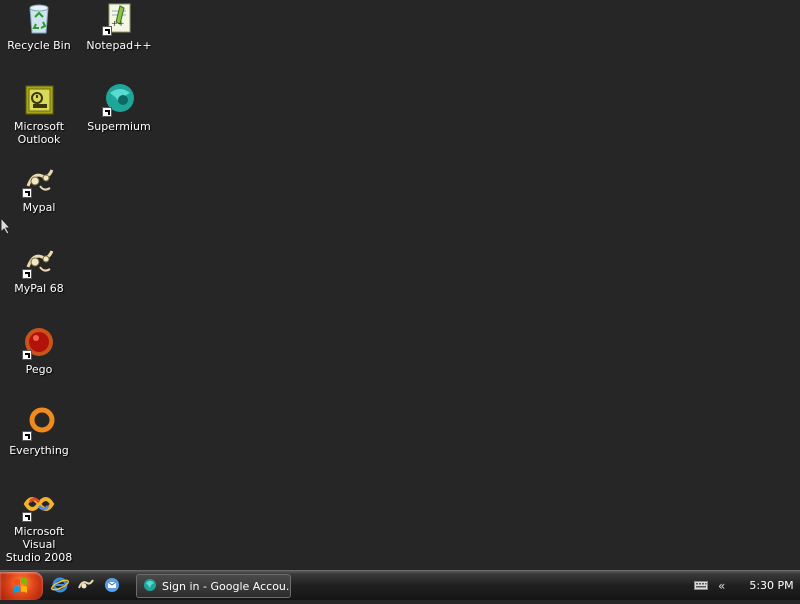  Describe the element at coordinates (400, 585) in the screenshot. I see `taskbar: Sign in - Google Accou... « 5:30 PM` at that location.